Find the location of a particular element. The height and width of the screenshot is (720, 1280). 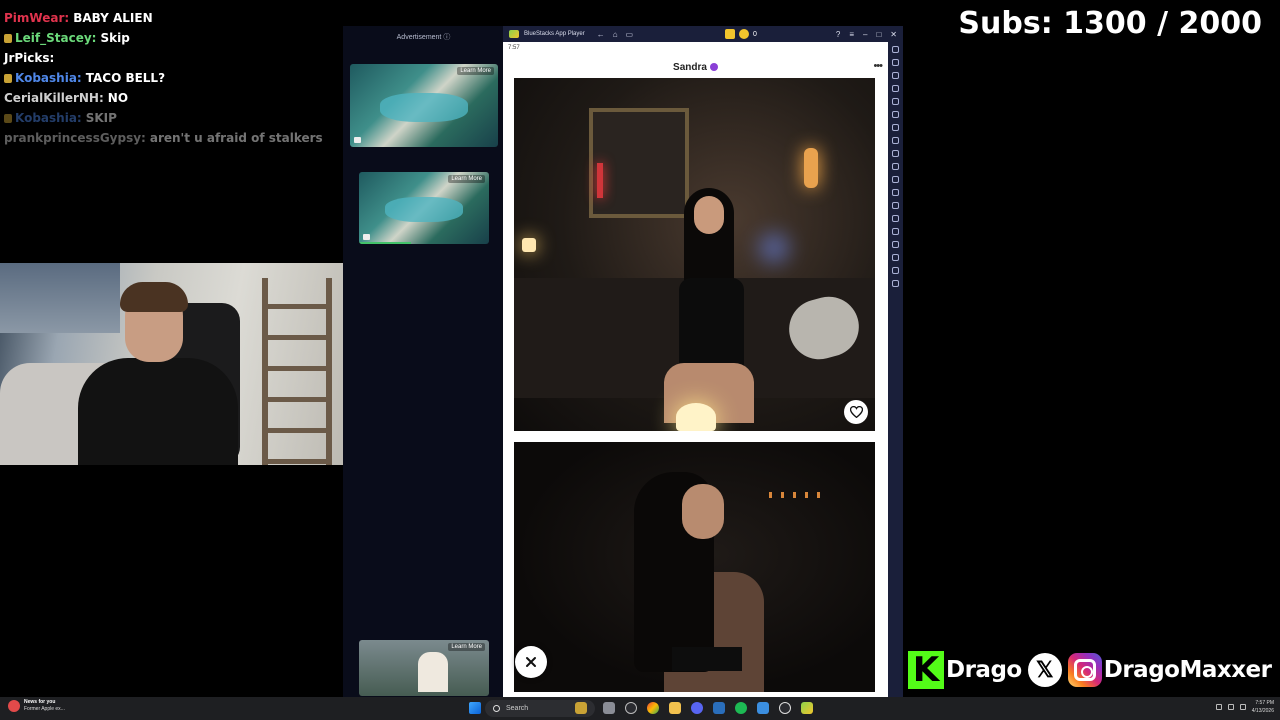

close-button: ✕ is located at coordinates (893, 34).